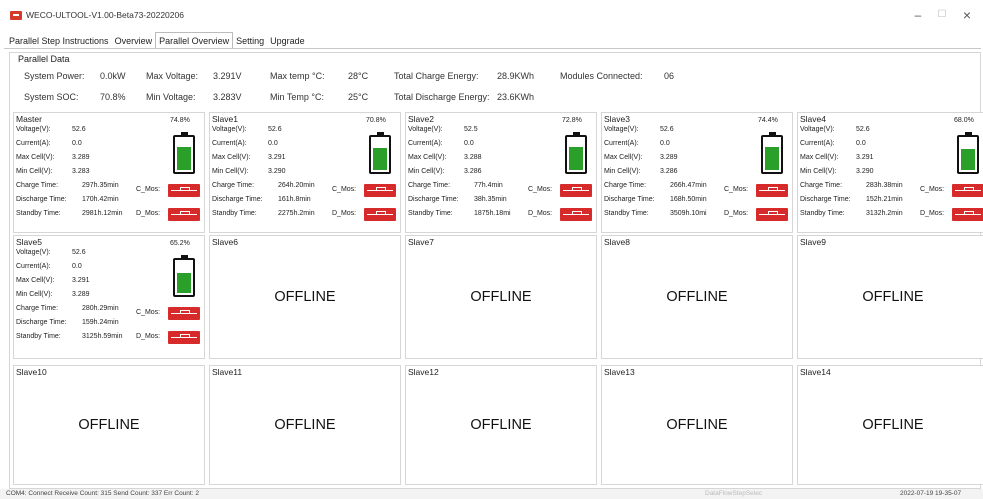 This screenshot has width=983, height=499. What do you see at coordinates (918, 15) in the screenshot?
I see `minimize-button: –` at bounding box center [918, 15].